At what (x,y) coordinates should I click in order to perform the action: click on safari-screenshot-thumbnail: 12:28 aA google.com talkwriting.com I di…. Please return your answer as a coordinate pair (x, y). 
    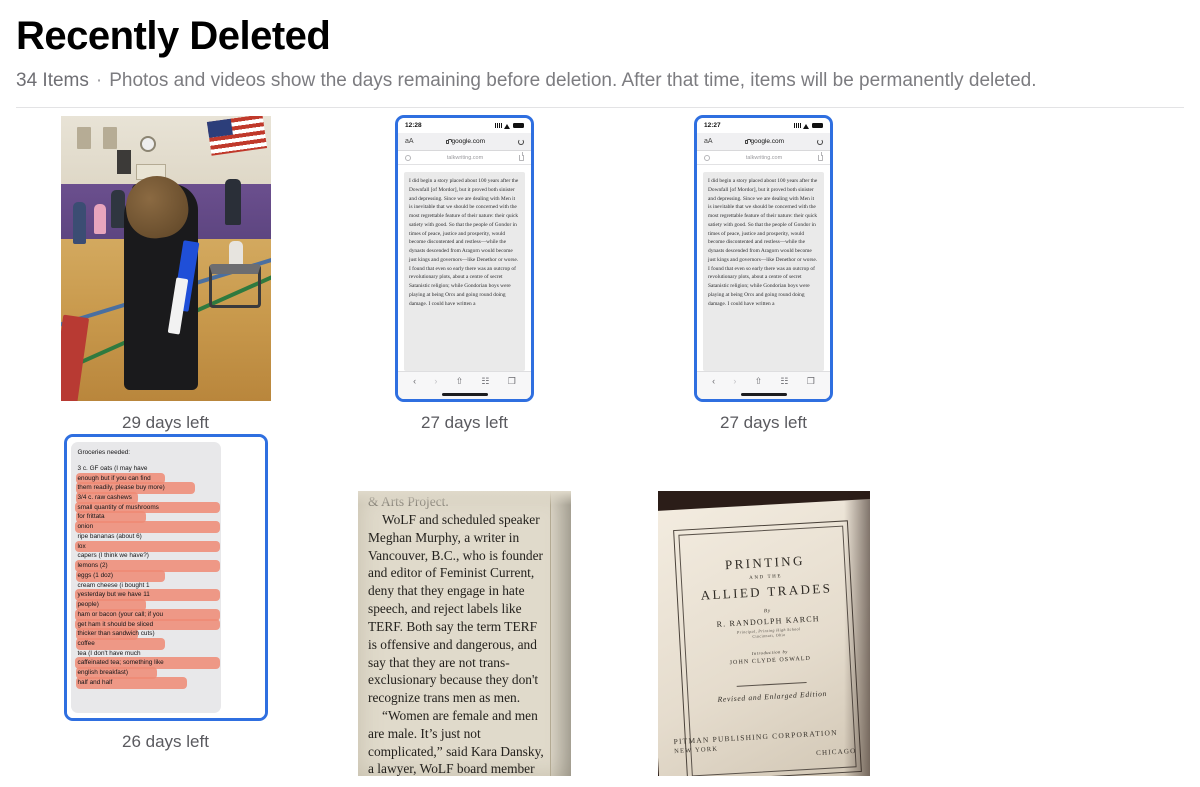
    Looking at the image, I should click on (464, 259).